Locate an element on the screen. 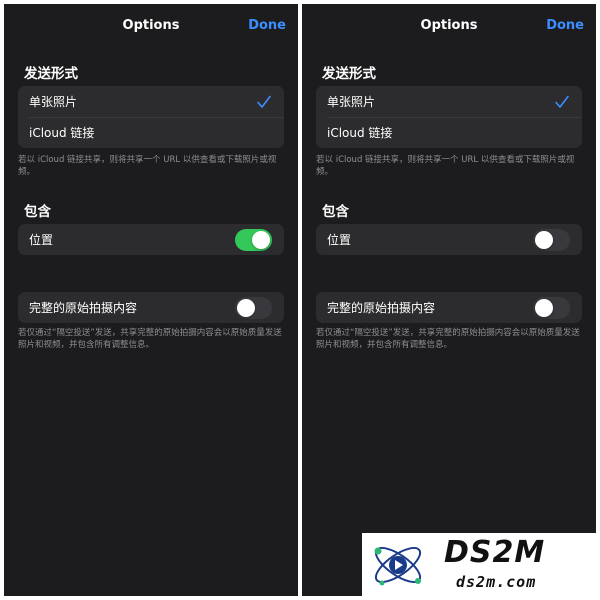  watermark-brand: DS2M is located at coordinates (495, 552).